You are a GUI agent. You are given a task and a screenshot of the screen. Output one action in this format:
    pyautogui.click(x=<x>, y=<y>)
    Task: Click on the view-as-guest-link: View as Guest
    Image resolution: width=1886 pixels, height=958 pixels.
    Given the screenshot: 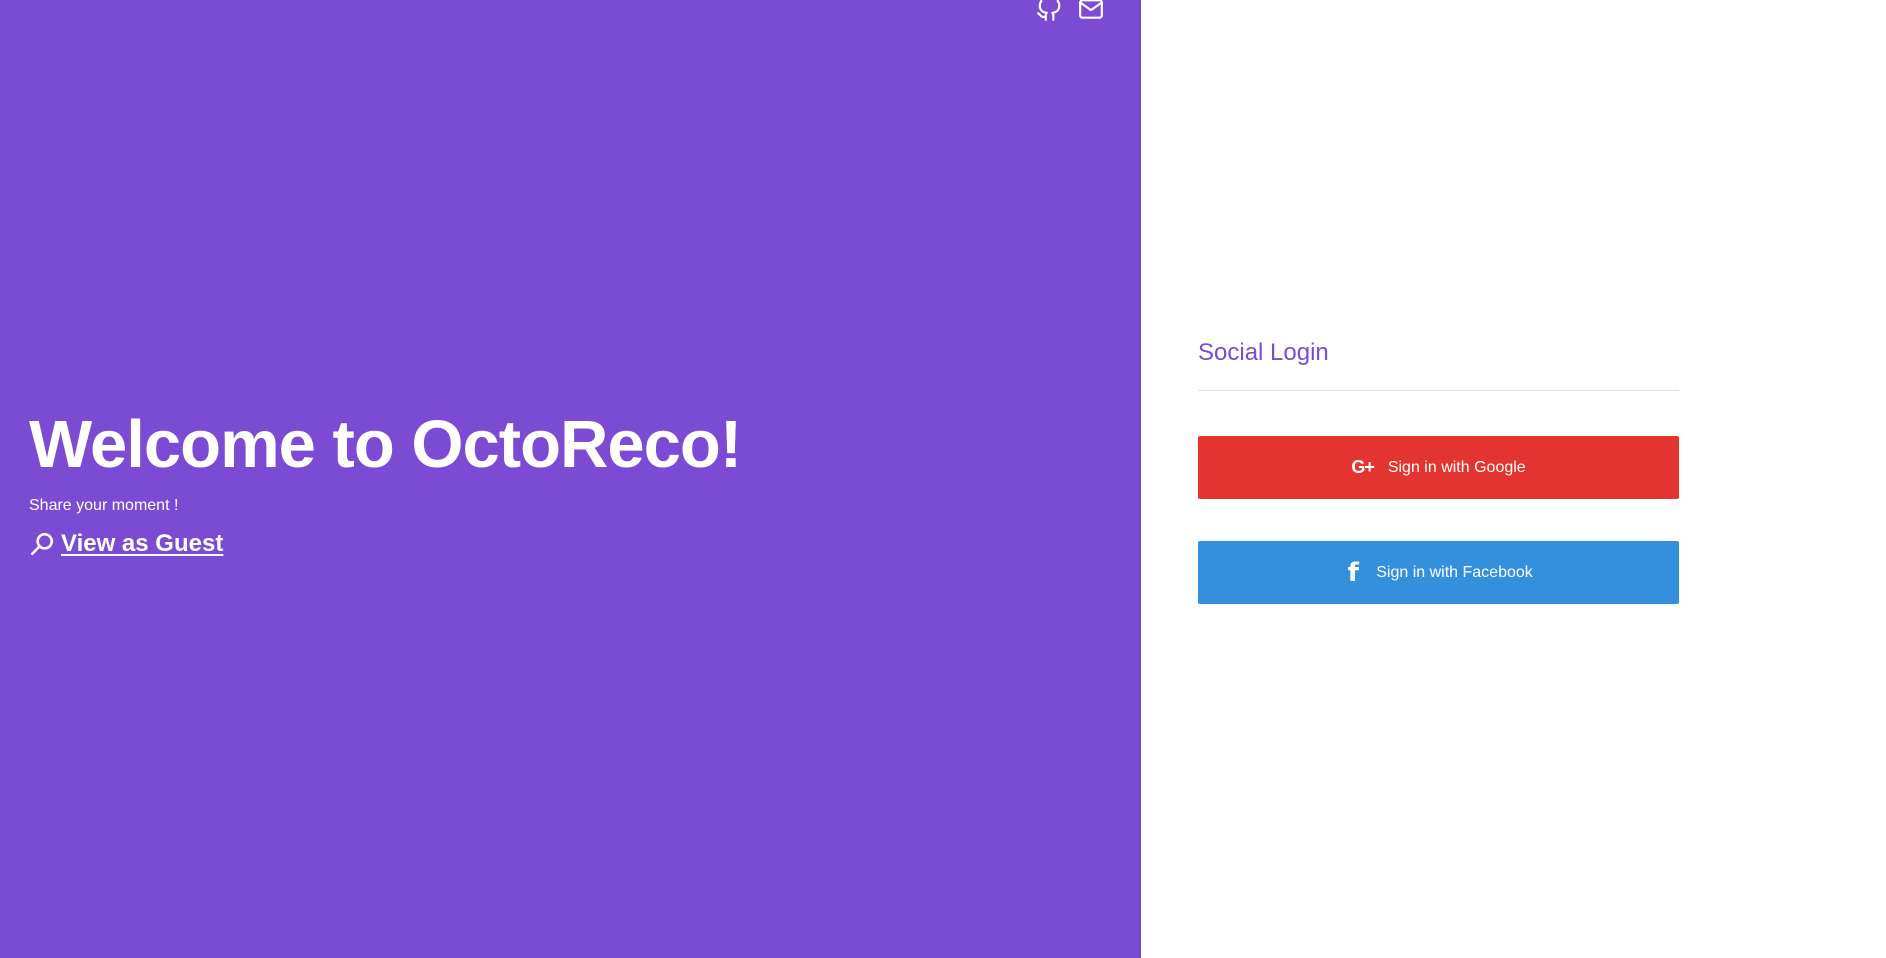 What is the action you would take?
    pyautogui.click(x=385, y=544)
    